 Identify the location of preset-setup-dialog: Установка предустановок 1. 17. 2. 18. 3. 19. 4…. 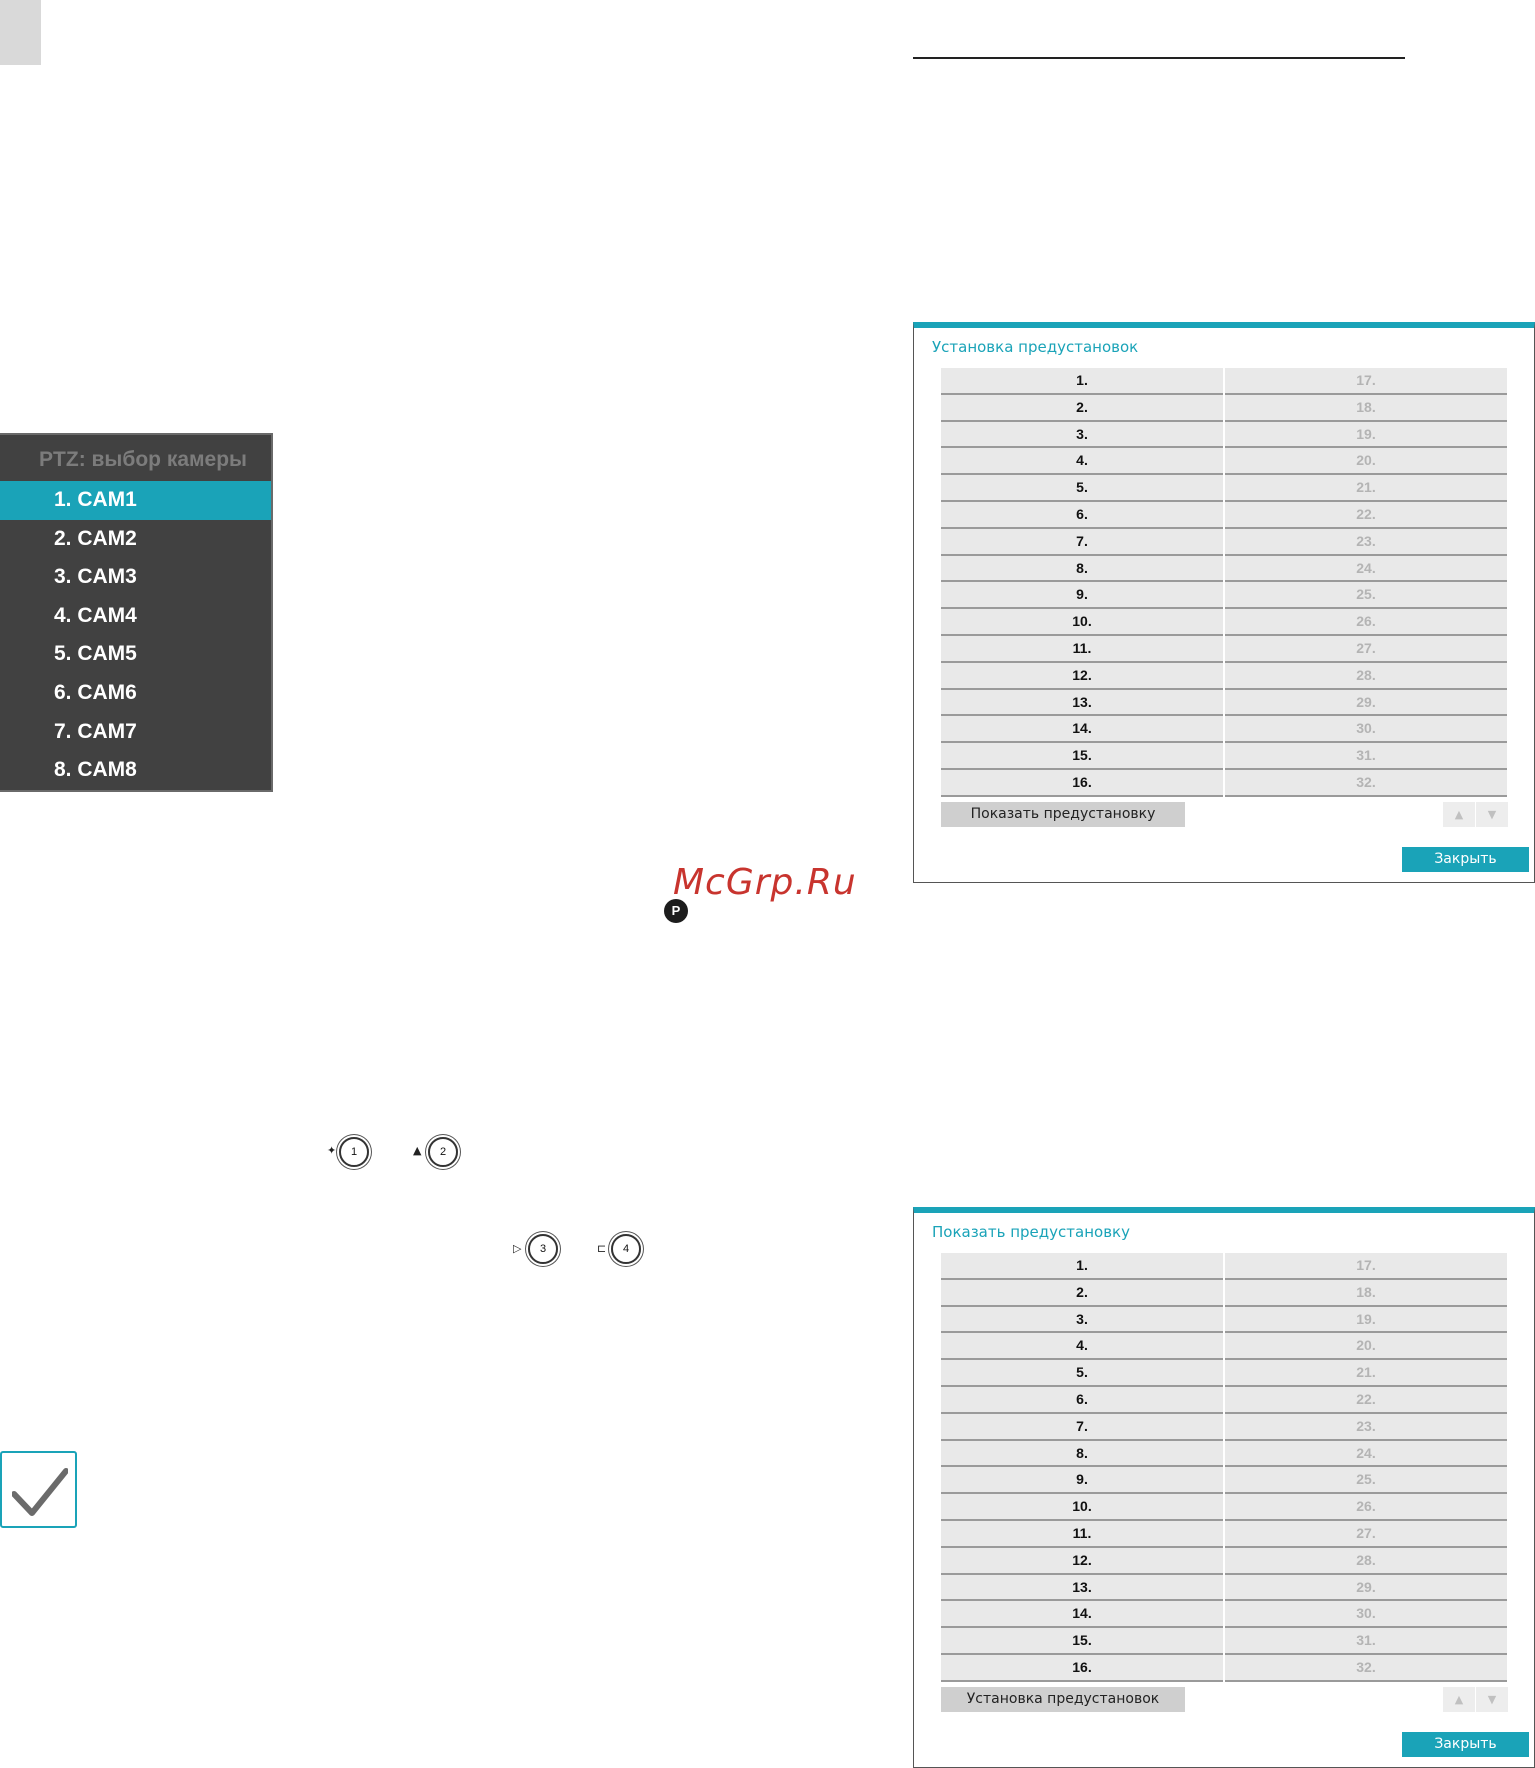
(1224, 602).